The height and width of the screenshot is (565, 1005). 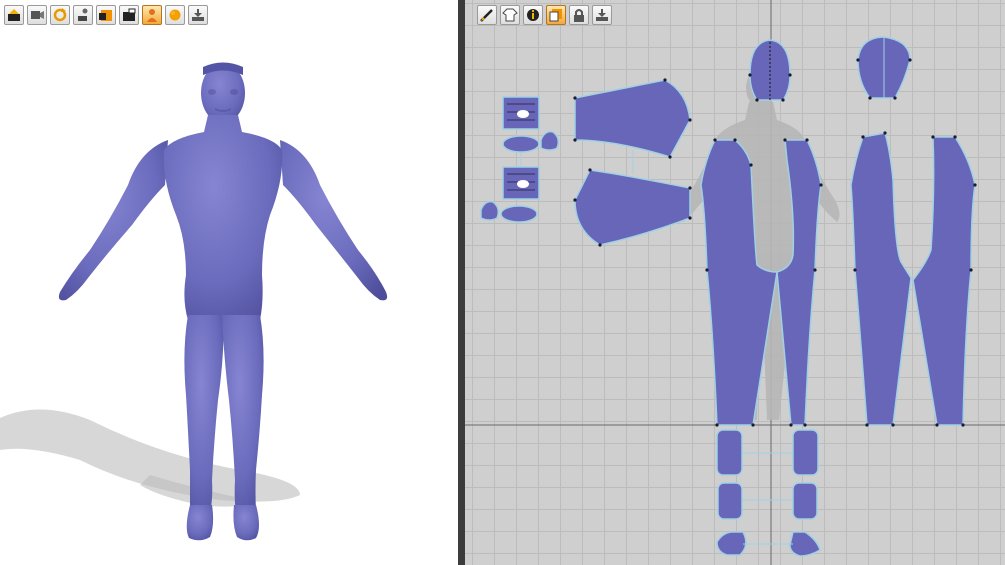 What do you see at coordinates (461, 282) in the screenshot?
I see `viewport-divider` at bounding box center [461, 282].